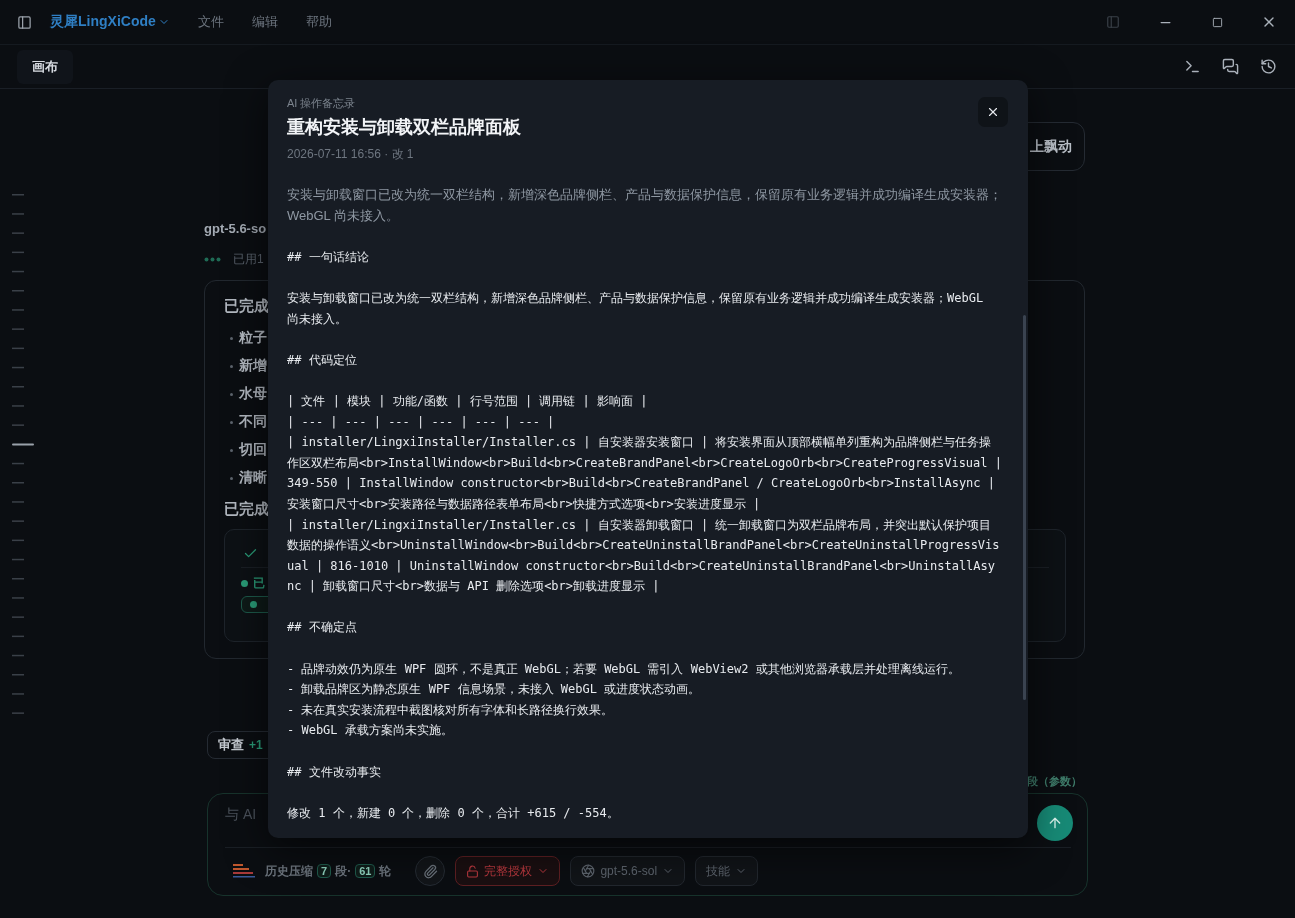  Describe the element at coordinates (365, 871) in the screenshot. I see `round-count: 61` at that location.